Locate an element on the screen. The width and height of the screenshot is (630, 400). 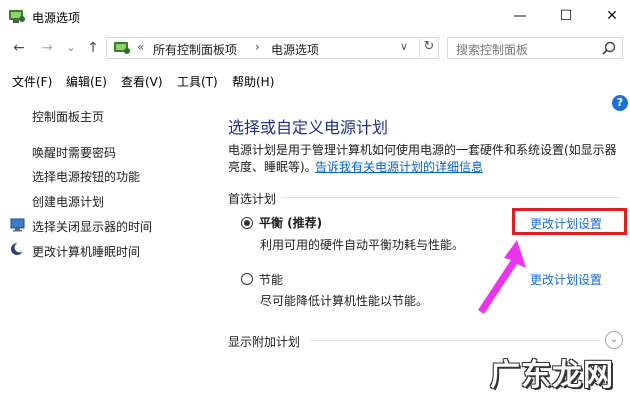
sidebar-item-control-panel-home: 控制面板主页 is located at coordinates (68, 116).